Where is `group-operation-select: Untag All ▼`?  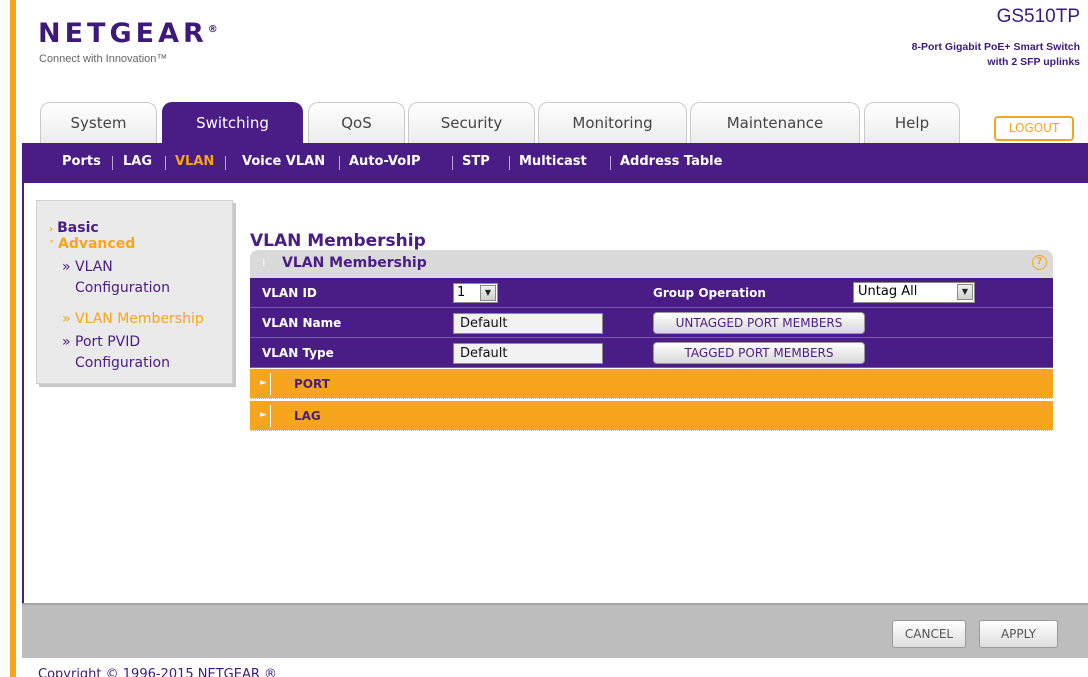
group-operation-select: Untag All ▼ is located at coordinates (914, 292).